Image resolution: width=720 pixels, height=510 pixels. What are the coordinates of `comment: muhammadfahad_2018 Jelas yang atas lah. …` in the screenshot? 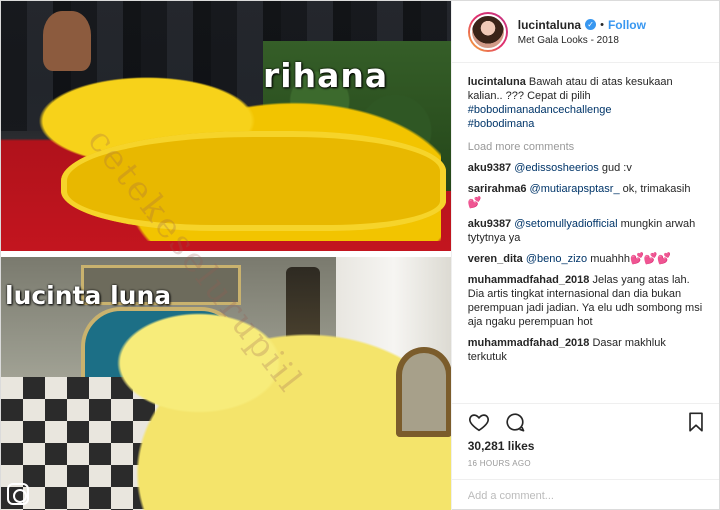 It's located at (587, 301).